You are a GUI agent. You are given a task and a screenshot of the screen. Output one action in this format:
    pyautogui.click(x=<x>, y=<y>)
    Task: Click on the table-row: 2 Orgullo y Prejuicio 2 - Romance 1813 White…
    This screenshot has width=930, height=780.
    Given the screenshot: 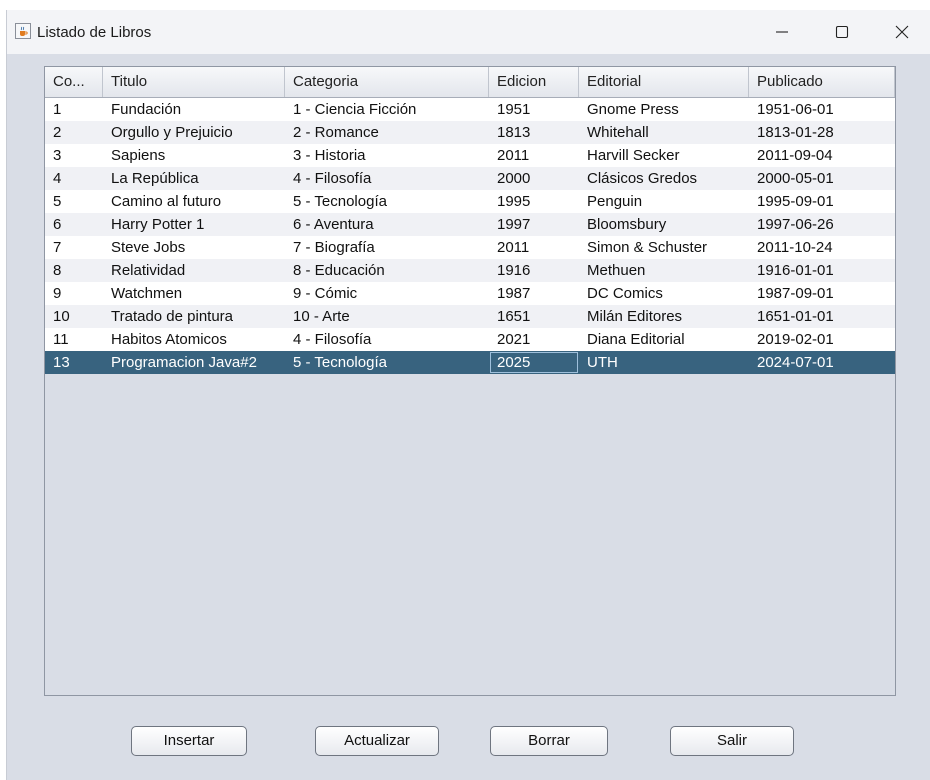 What is the action you would take?
    pyautogui.click(x=470, y=132)
    